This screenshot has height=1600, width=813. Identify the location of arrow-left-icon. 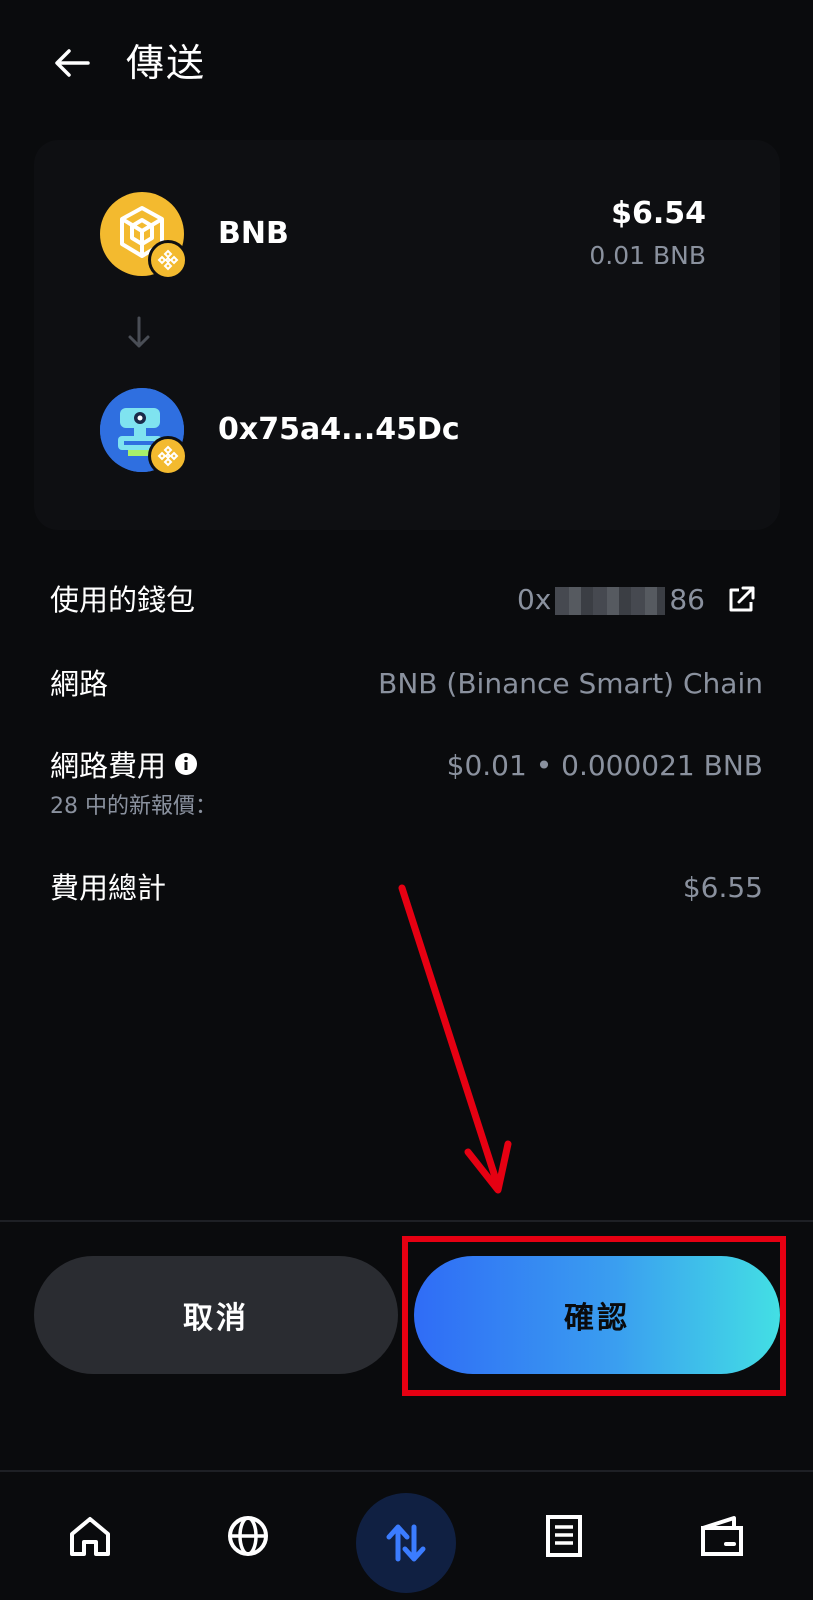
(72, 63).